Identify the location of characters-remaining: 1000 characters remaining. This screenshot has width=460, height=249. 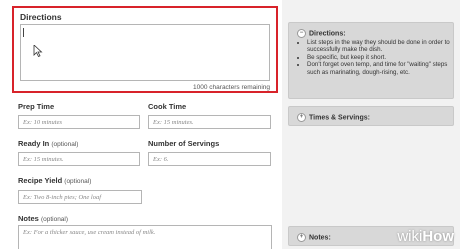
(231, 87).